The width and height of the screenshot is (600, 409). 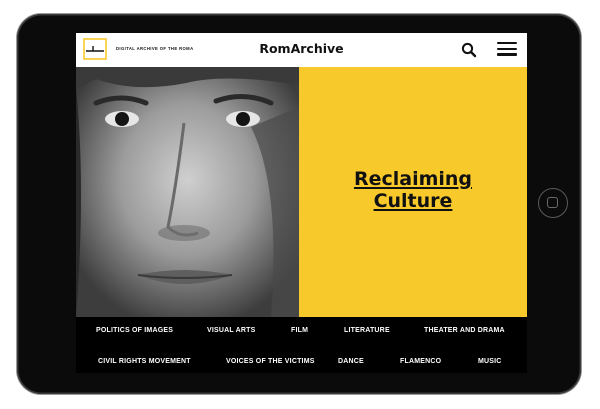 I want to click on hero-title-link: Reclaiming Culture, so click(x=413, y=190).